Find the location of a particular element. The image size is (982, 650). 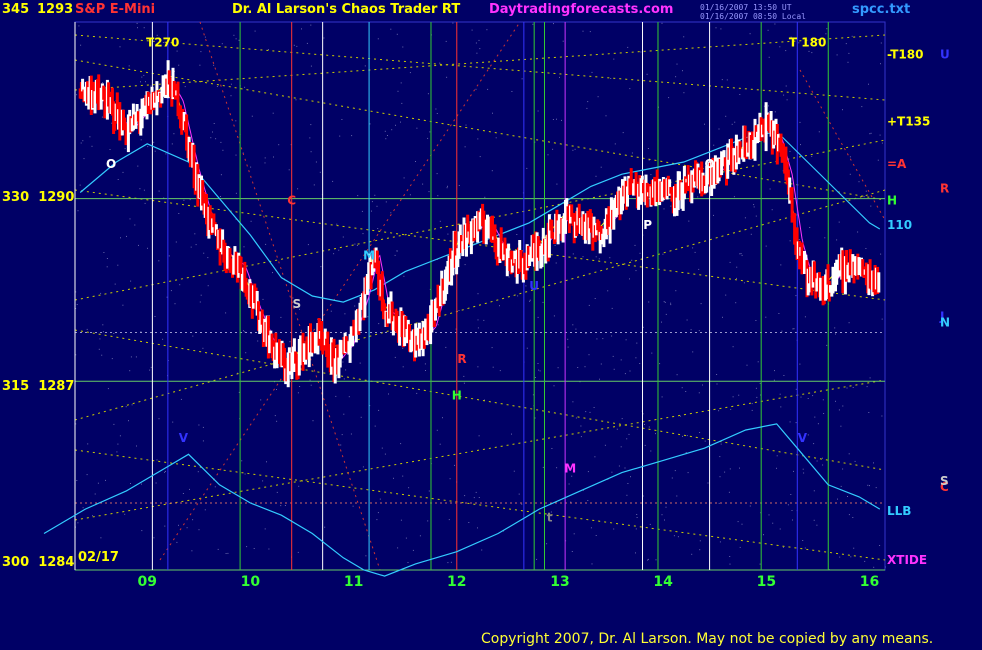

timestamp-ut: 01/16/2007 13:50 UT is located at coordinates (746, 7).